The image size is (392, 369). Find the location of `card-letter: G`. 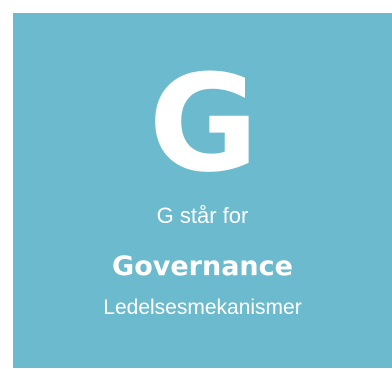

card-letter: G is located at coordinates (203, 124).